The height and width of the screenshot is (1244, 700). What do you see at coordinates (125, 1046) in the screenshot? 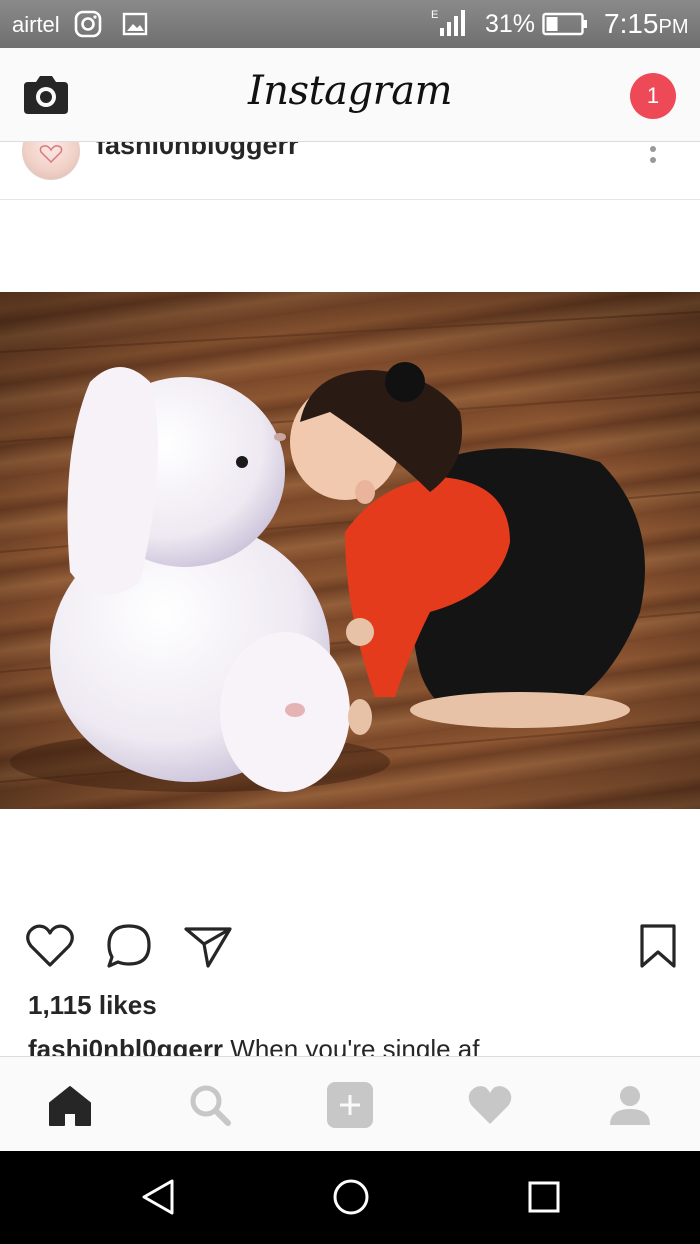
I see `caption-username: fashi0nbl0ggerr` at bounding box center [125, 1046].